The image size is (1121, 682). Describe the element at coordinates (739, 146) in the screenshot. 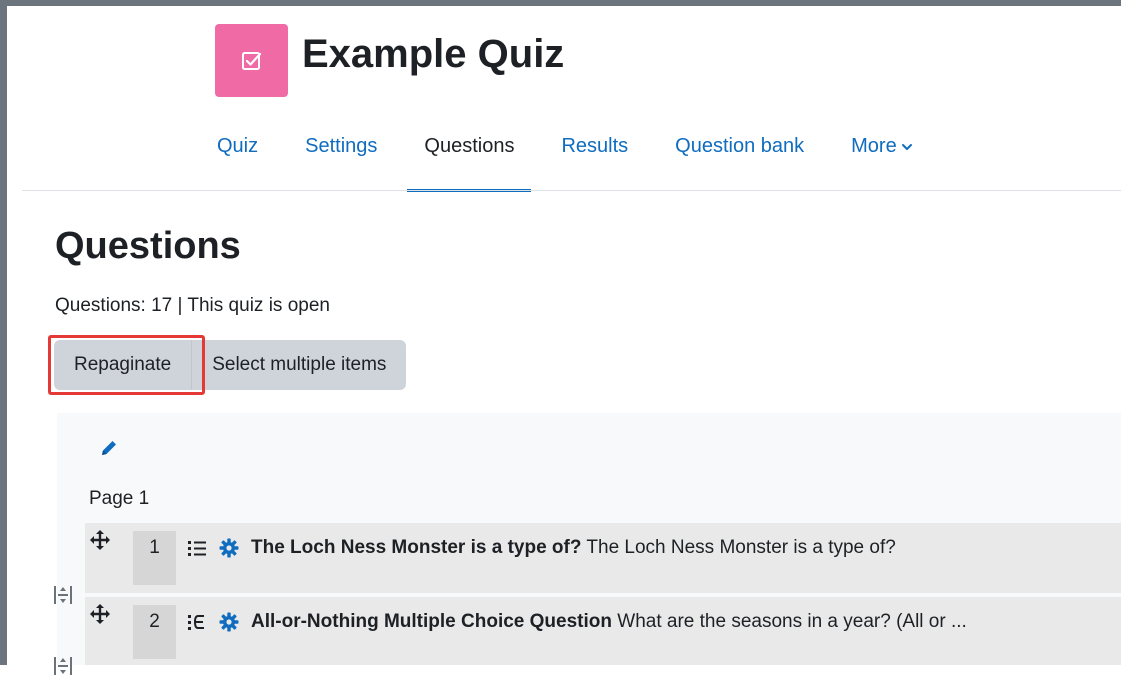

I see `tab-question-bank: Question bank` at that location.